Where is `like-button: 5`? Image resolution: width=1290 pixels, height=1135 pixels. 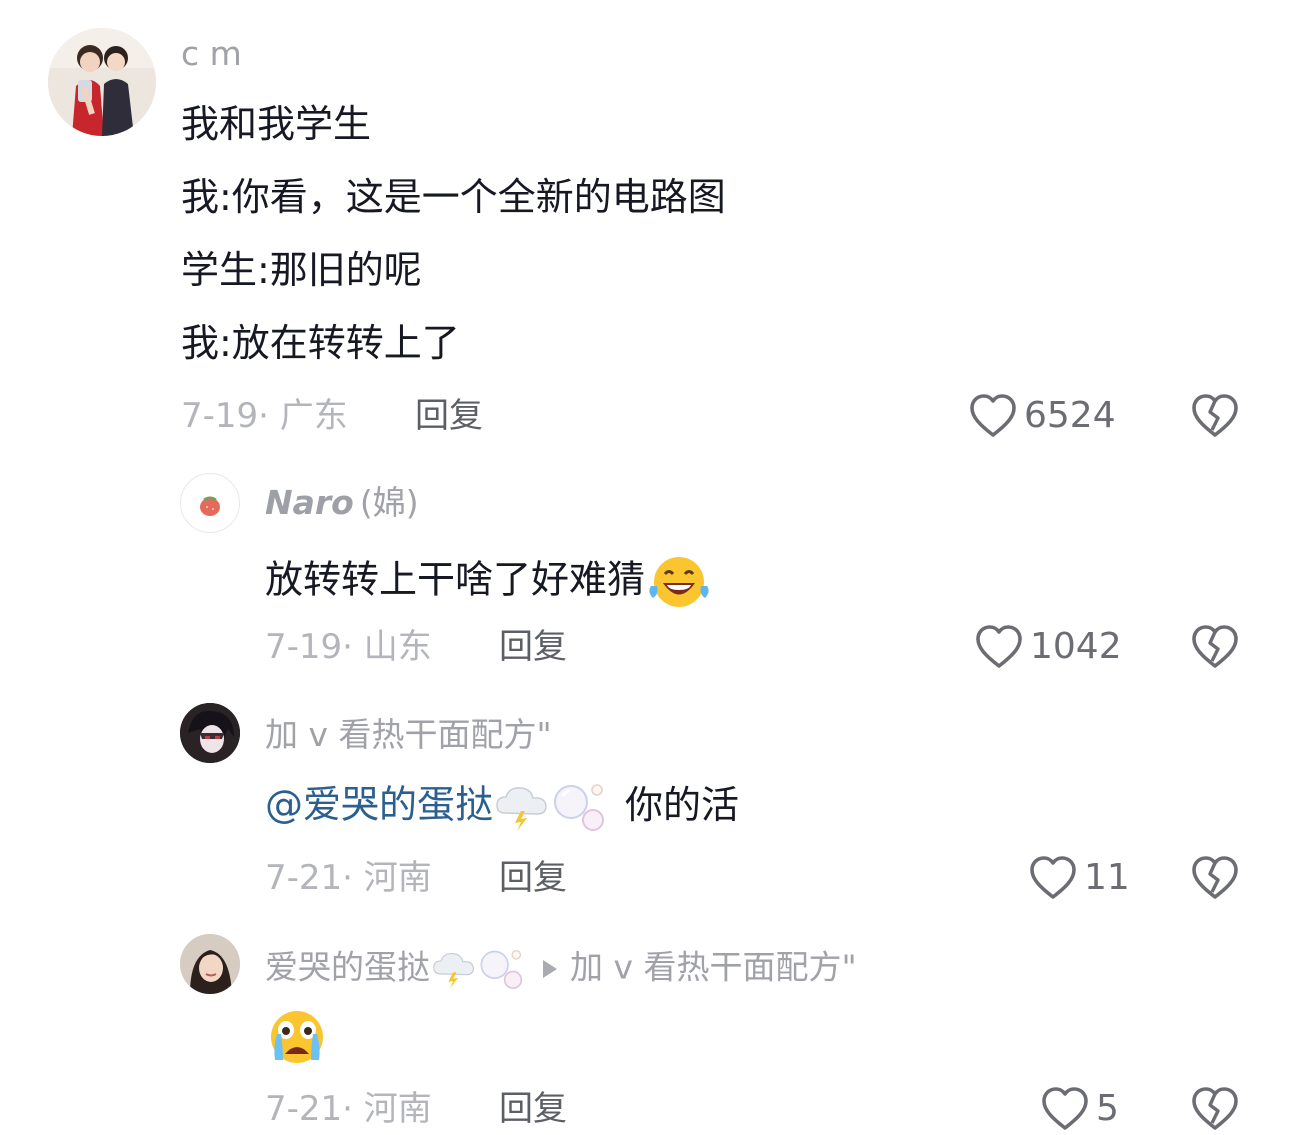
like-button: 5 is located at coordinates (1079, 1109).